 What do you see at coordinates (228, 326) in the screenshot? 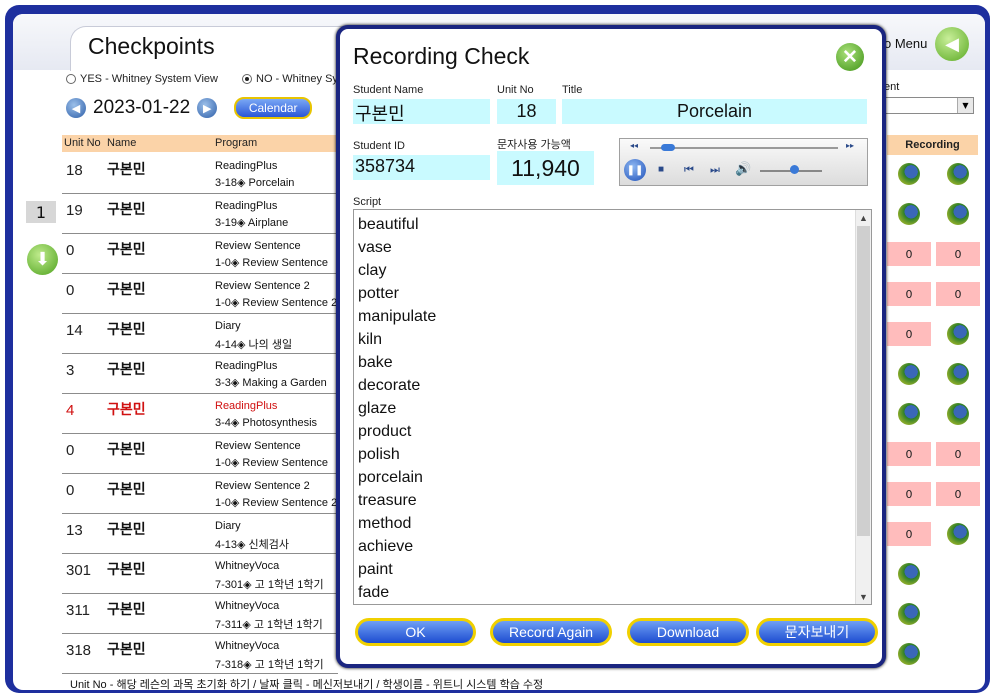
I see `row-program: Diary` at bounding box center [228, 326].